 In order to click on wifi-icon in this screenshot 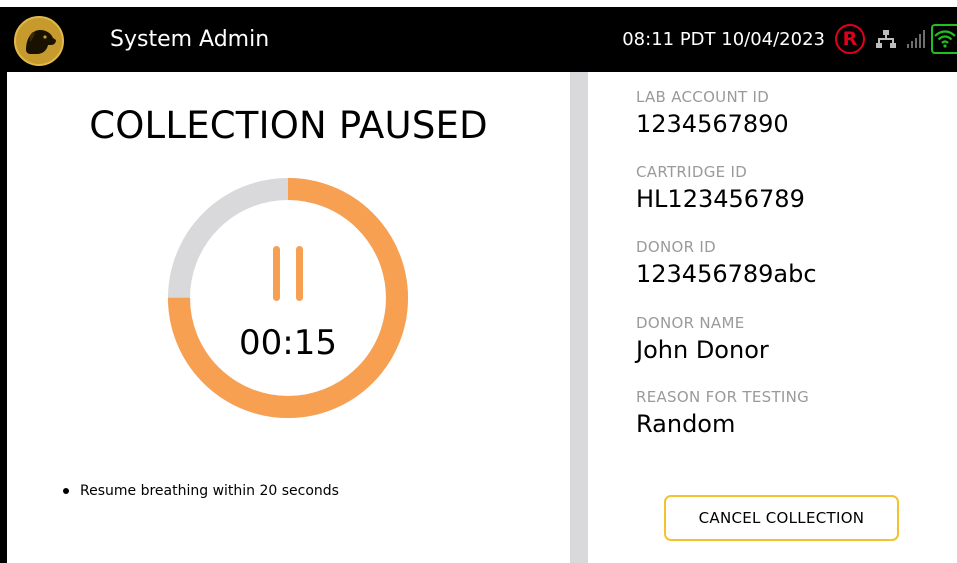, I will do `click(944, 39)`.